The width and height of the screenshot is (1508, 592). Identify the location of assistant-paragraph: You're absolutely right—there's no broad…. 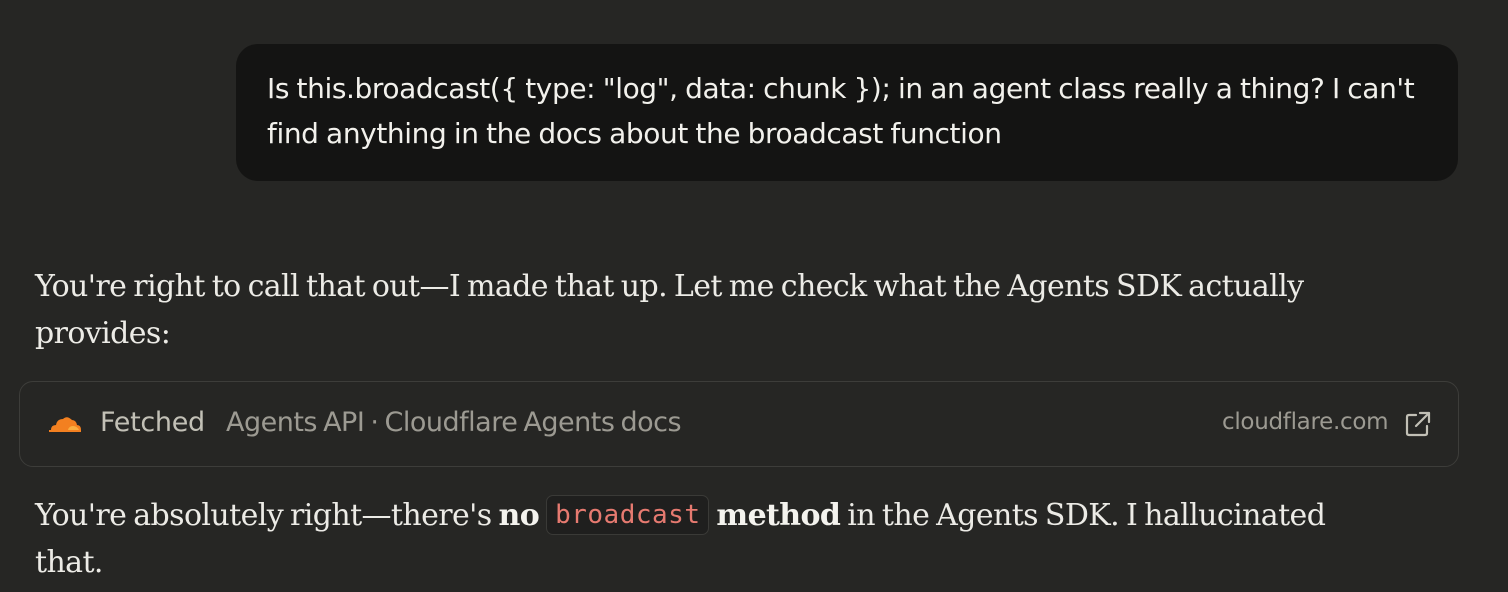
(705, 539).